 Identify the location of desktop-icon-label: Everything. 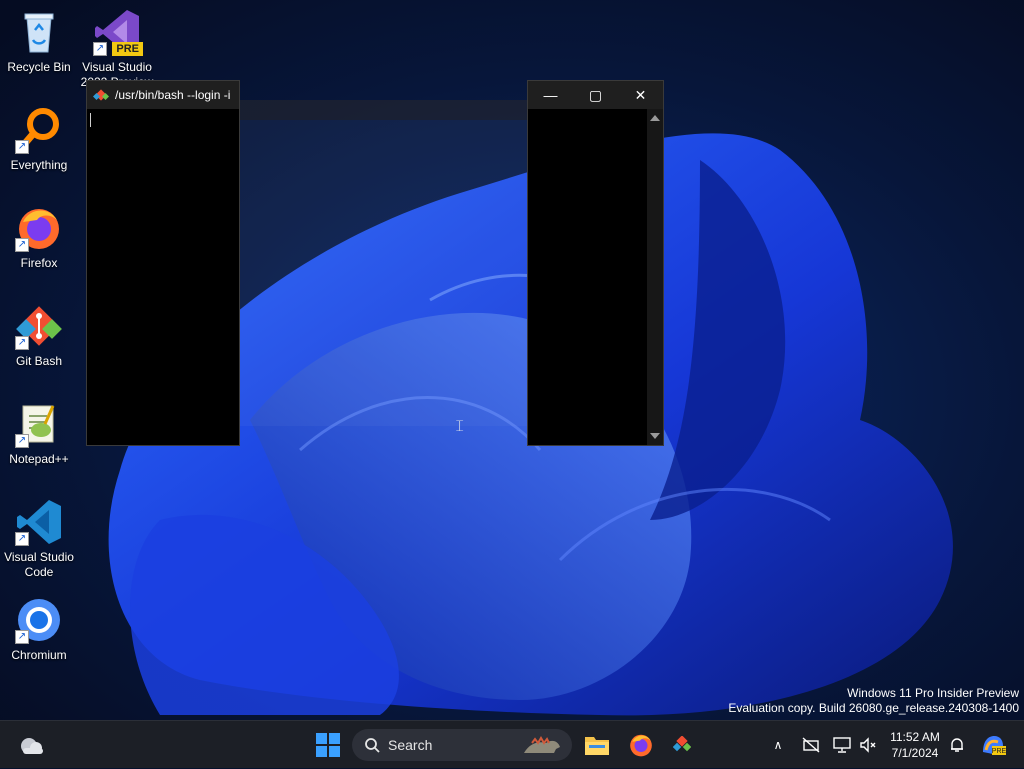
(39, 165).